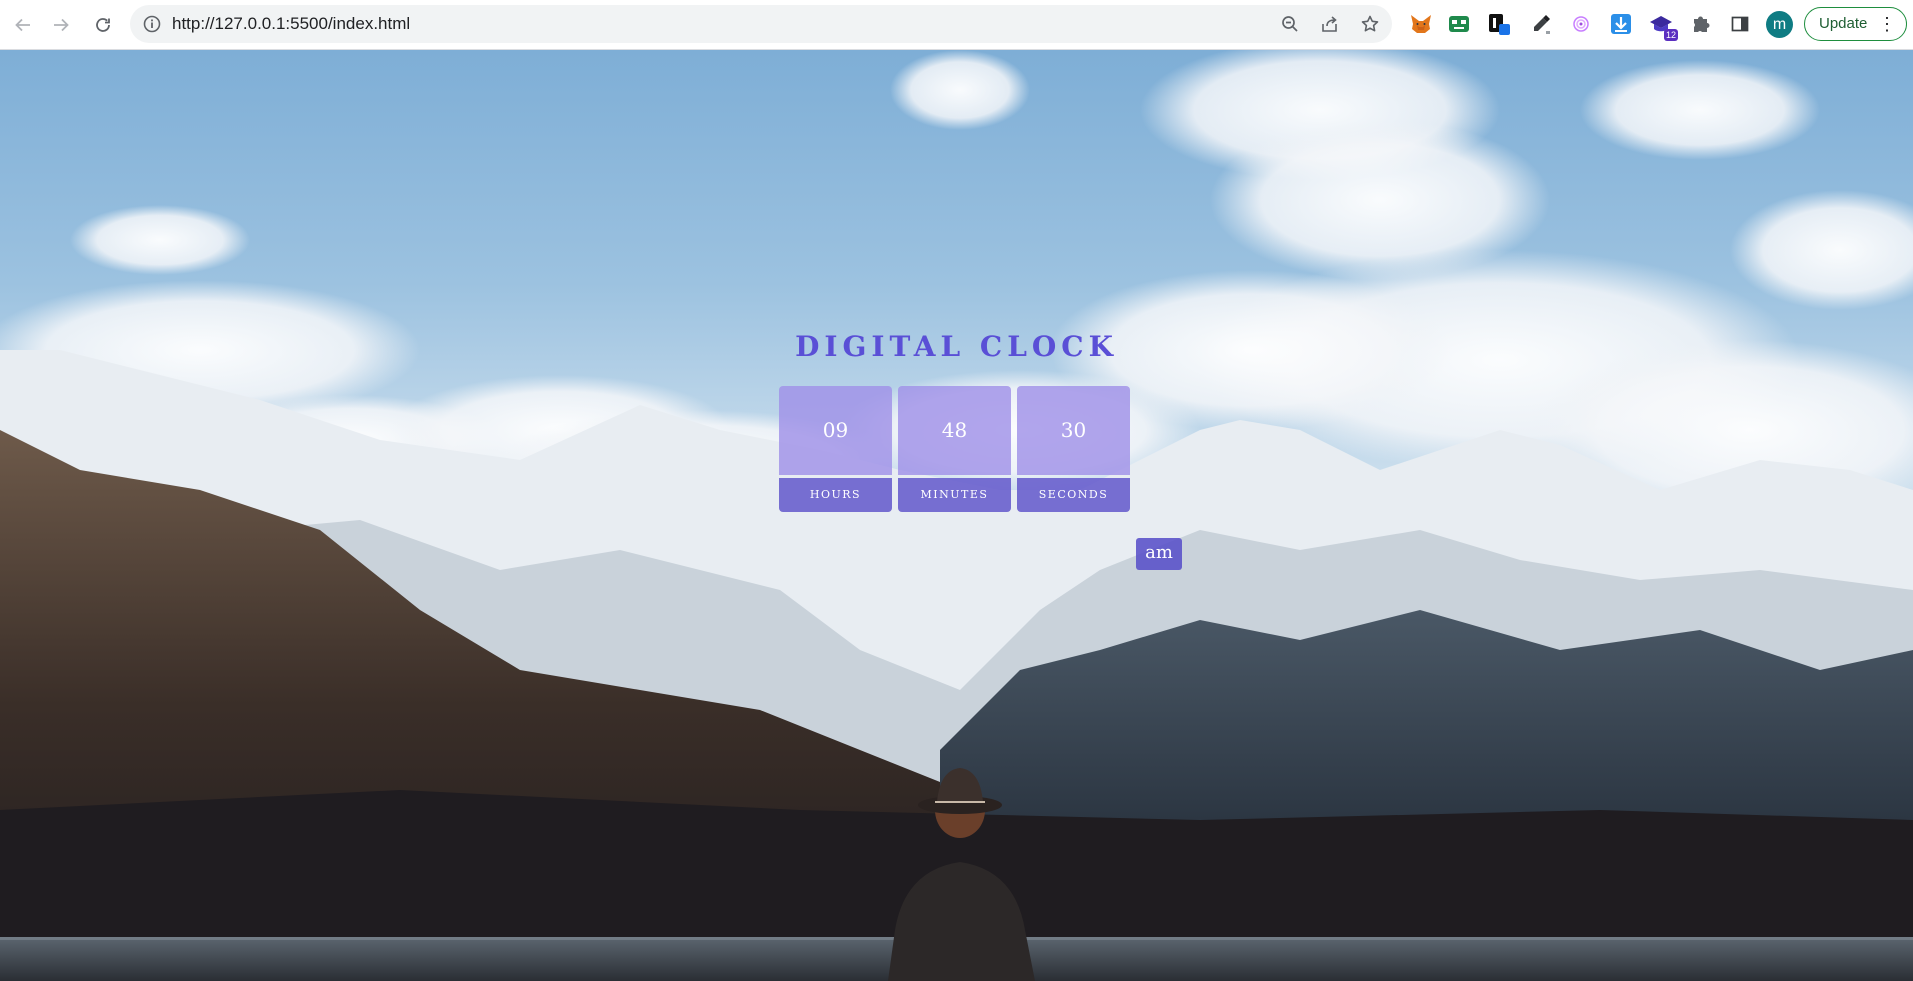 This screenshot has width=1913, height=981. What do you see at coordinates (1670, 35) in the screenshot?
I see `extension-badge: 12` at bounding box center [1670, 35].